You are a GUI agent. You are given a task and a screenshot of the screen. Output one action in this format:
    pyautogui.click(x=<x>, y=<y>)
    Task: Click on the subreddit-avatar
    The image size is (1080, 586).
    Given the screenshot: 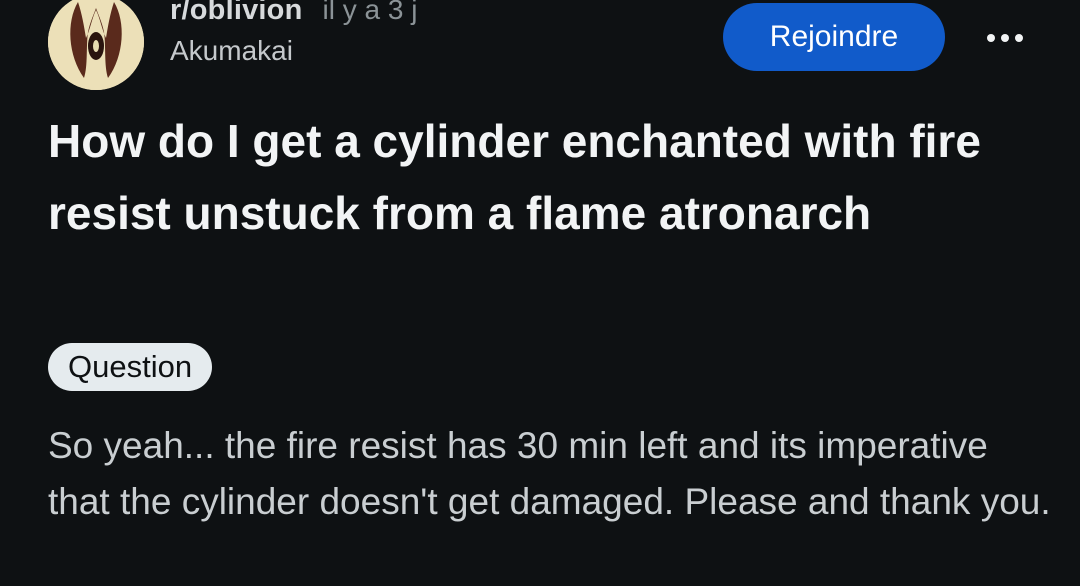 What is the action you would take?
    pyautogui.click(x=96, y=45)
    